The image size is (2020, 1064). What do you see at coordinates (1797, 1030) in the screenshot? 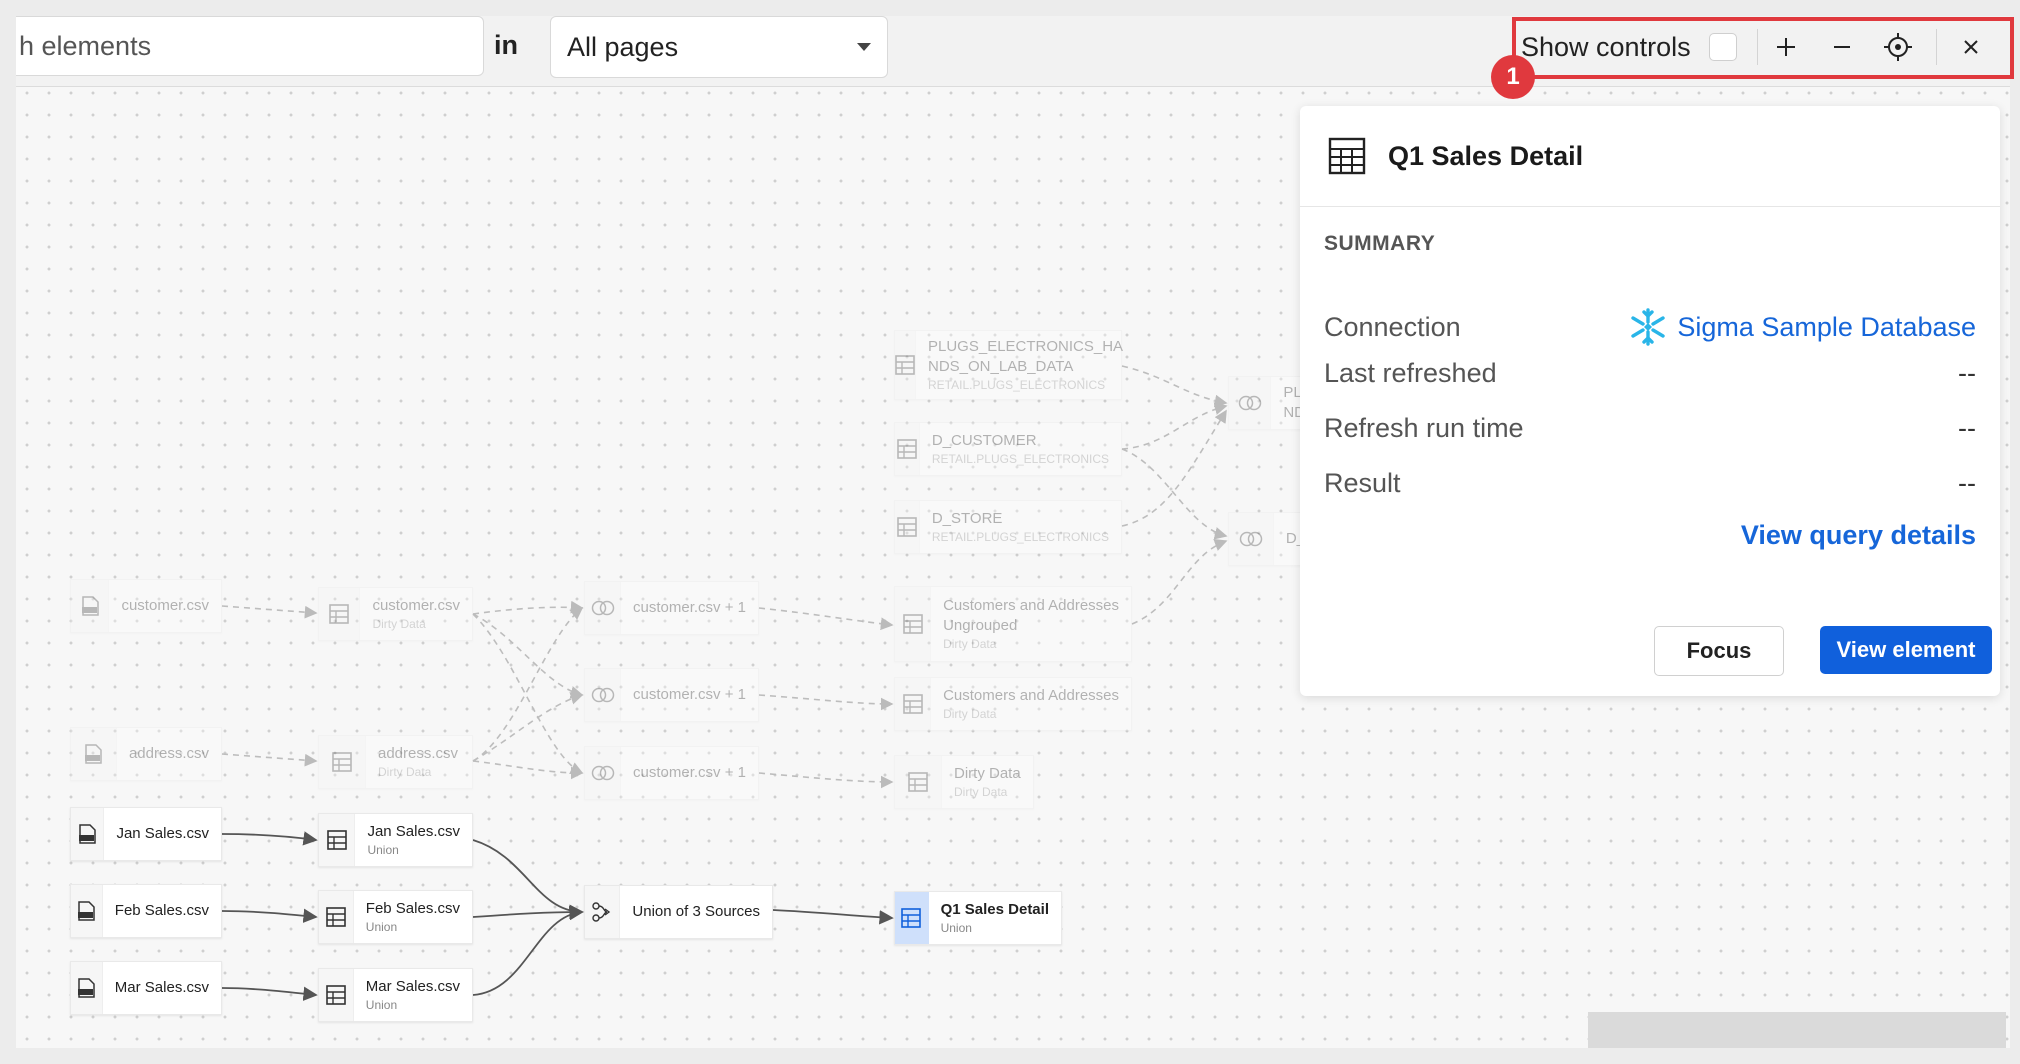
I see `horizontal-scrollbar` at bounding box center [1797, 1030].